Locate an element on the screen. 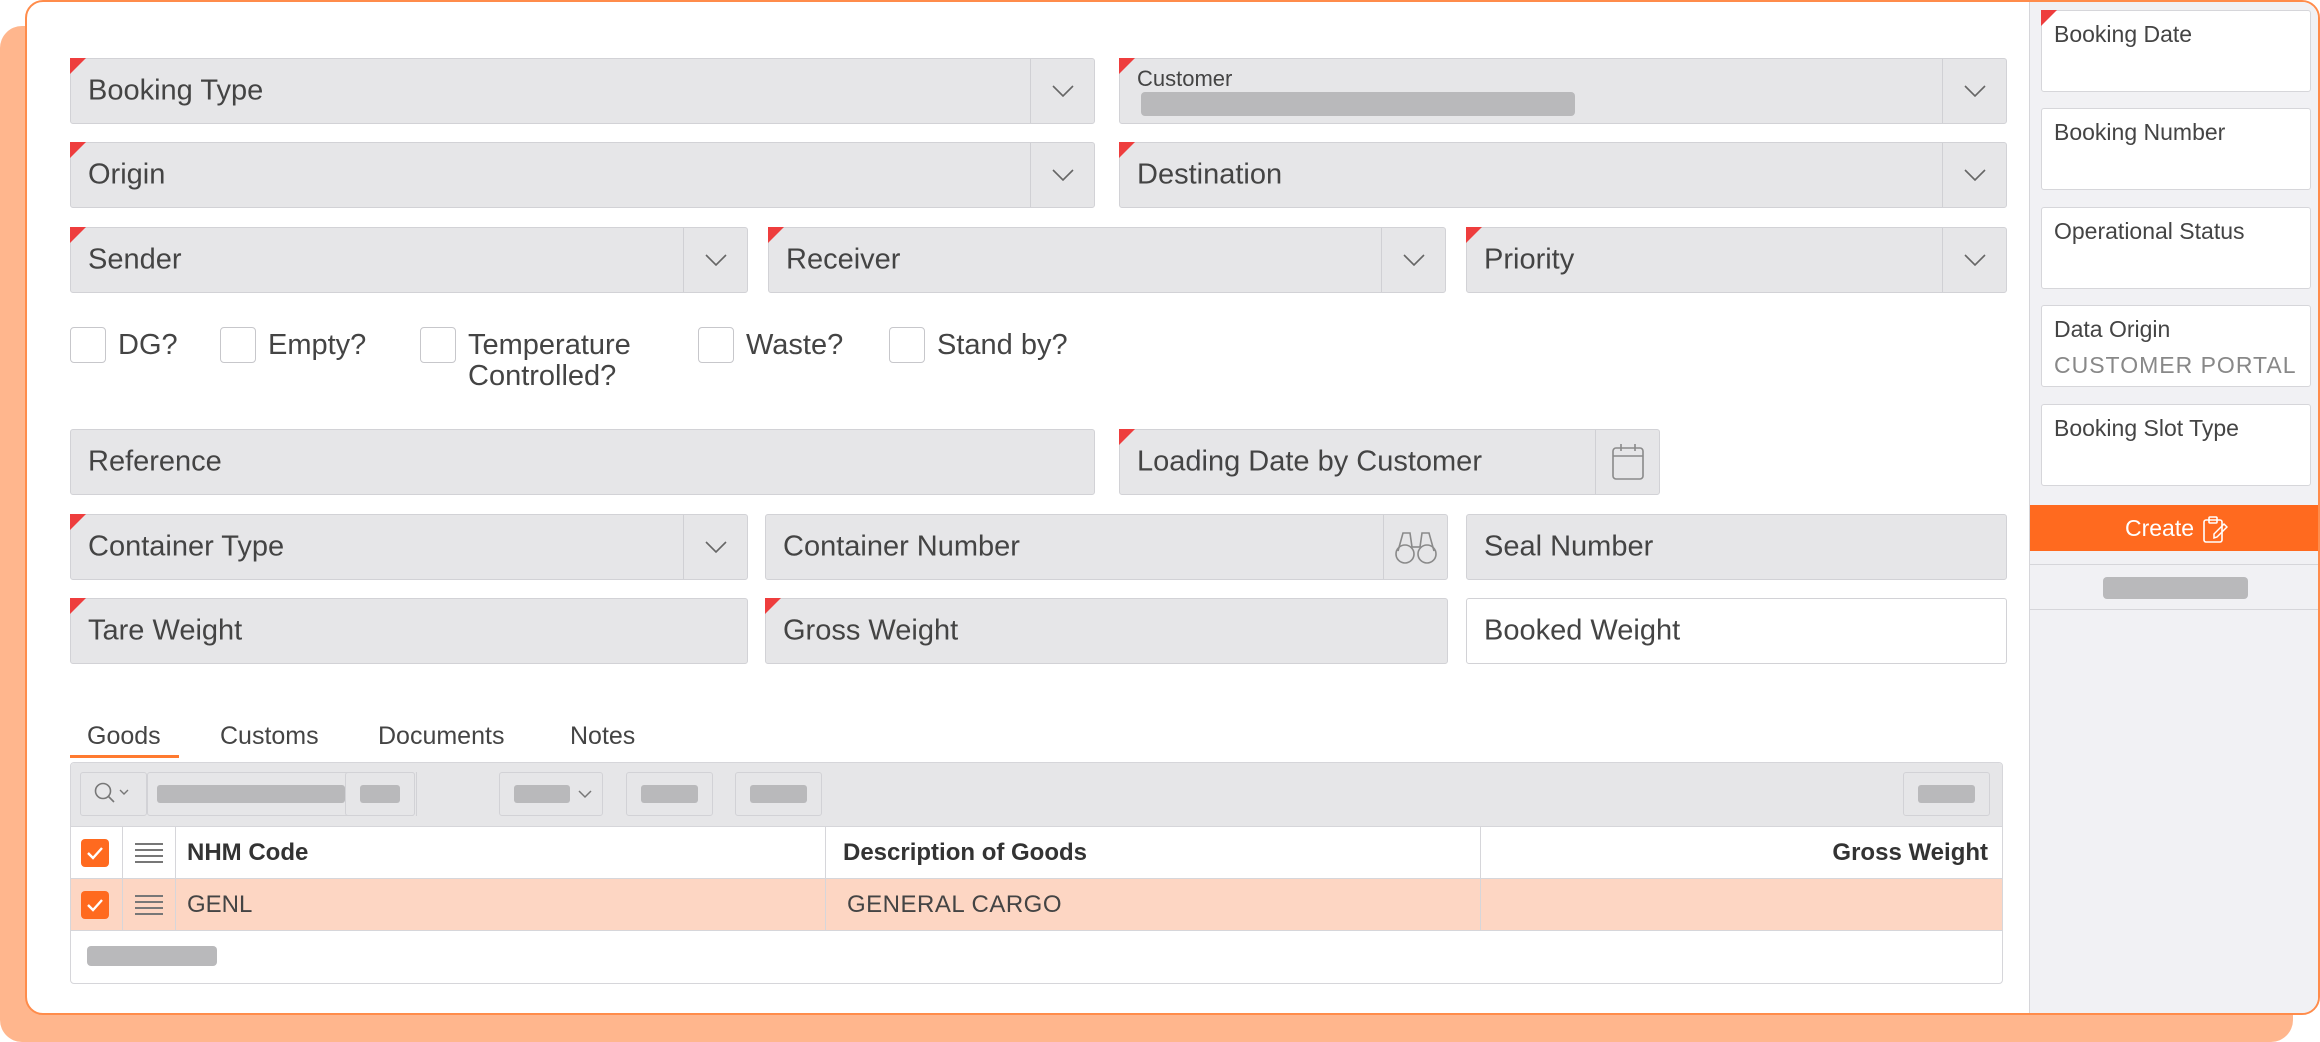  select-all-checkbox is located at coordinates (95, 852).